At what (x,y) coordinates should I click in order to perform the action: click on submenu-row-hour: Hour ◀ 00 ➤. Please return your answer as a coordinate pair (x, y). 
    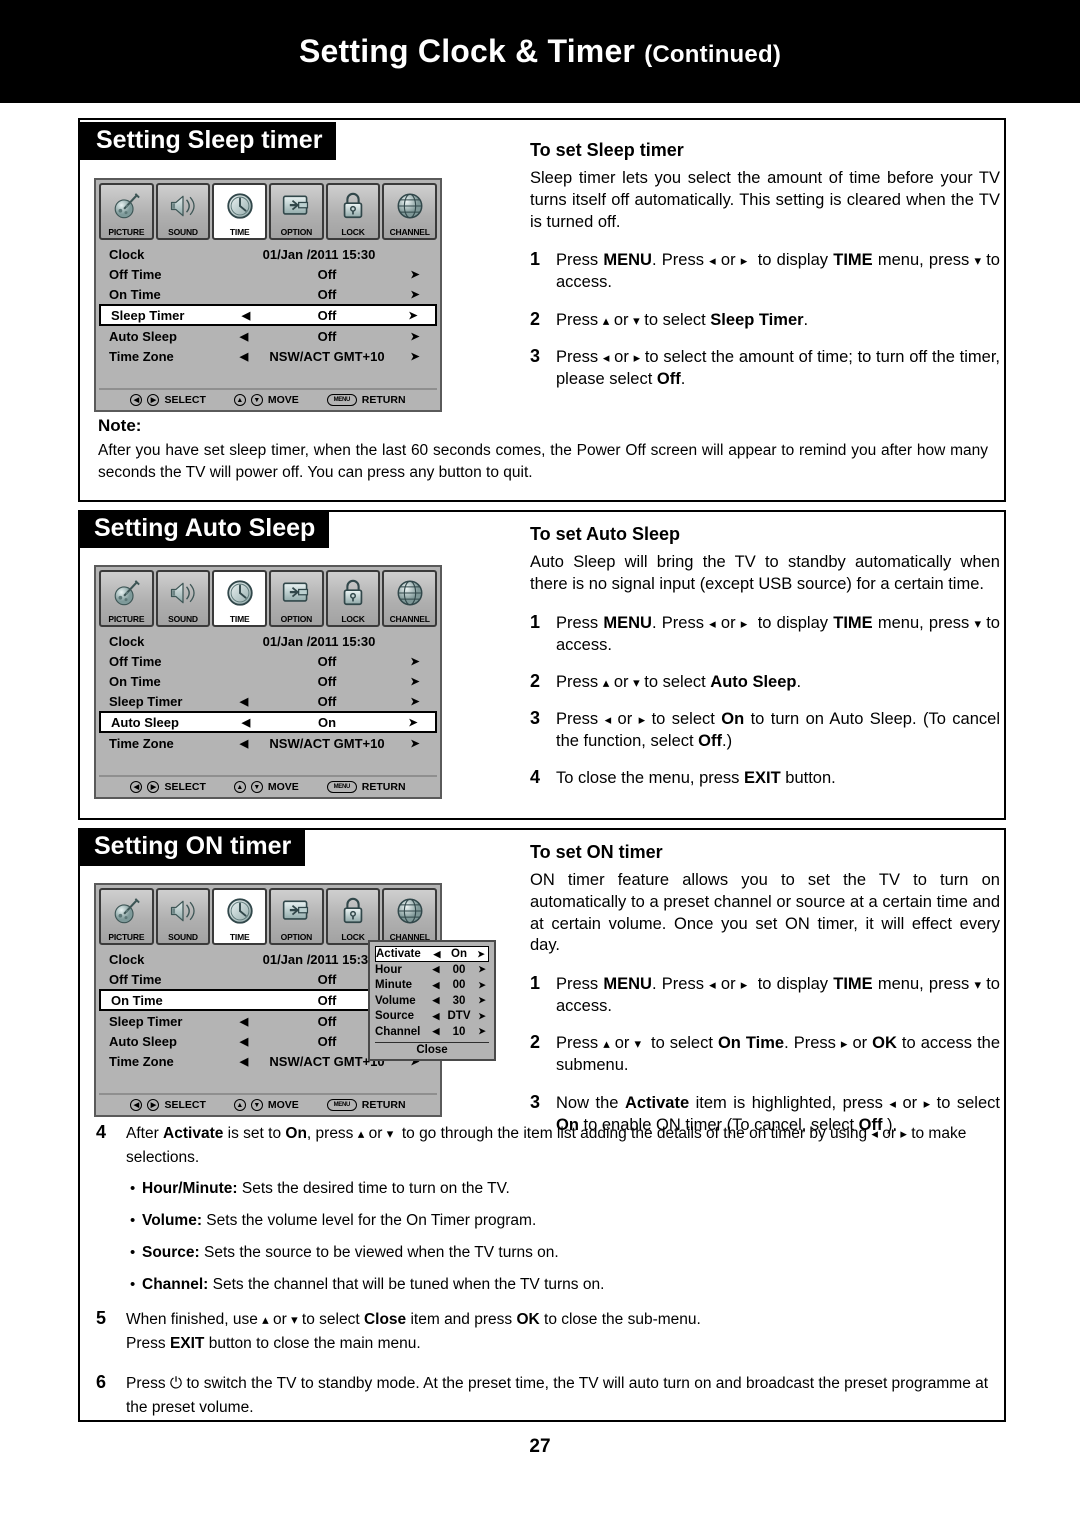
    Looking at the image, I should click on (432, 970).